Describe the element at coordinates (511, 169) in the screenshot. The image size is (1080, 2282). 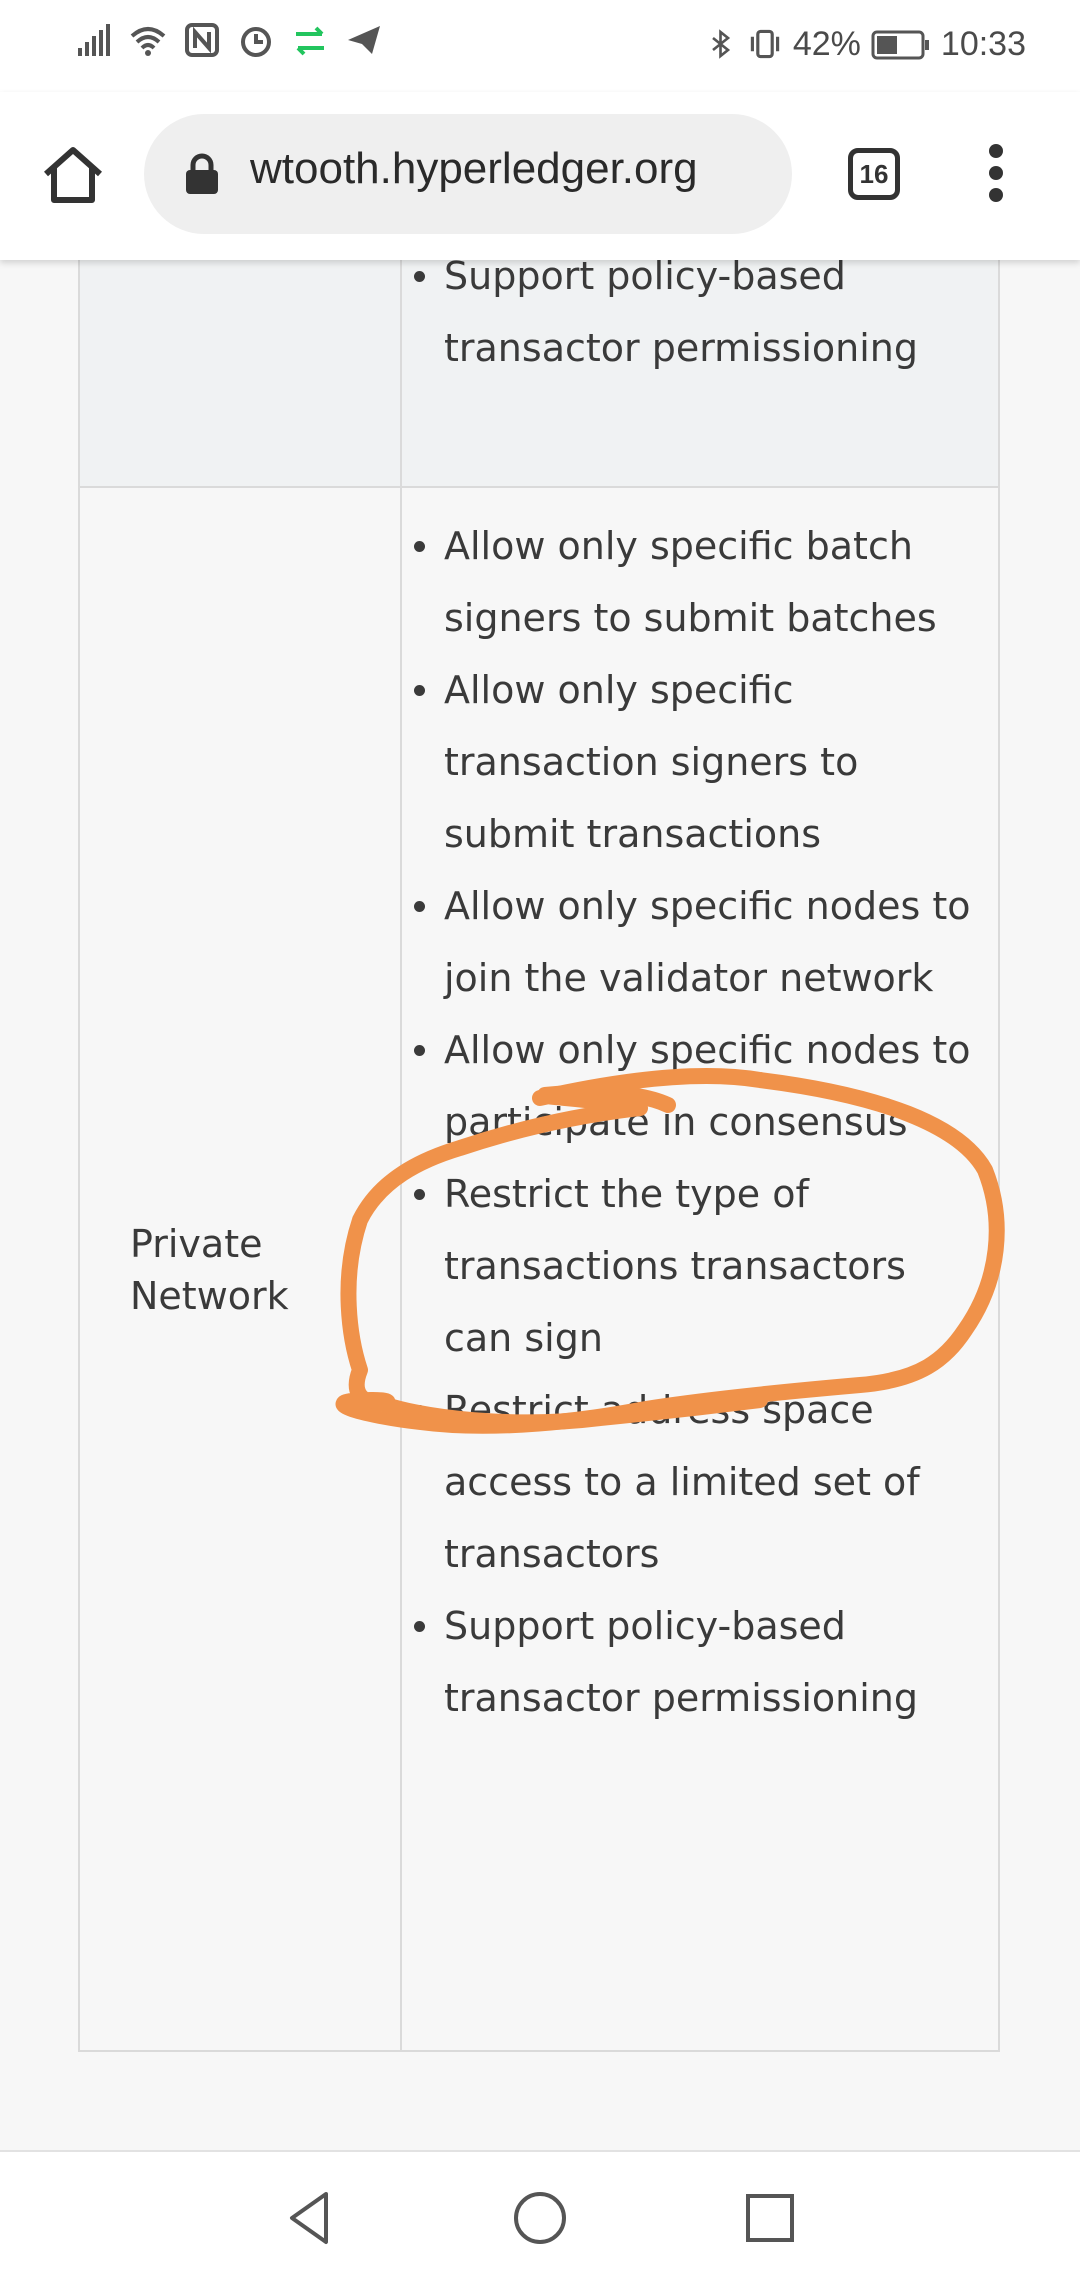
I see `url-text: wtooth.hyperledger.org` at that location.